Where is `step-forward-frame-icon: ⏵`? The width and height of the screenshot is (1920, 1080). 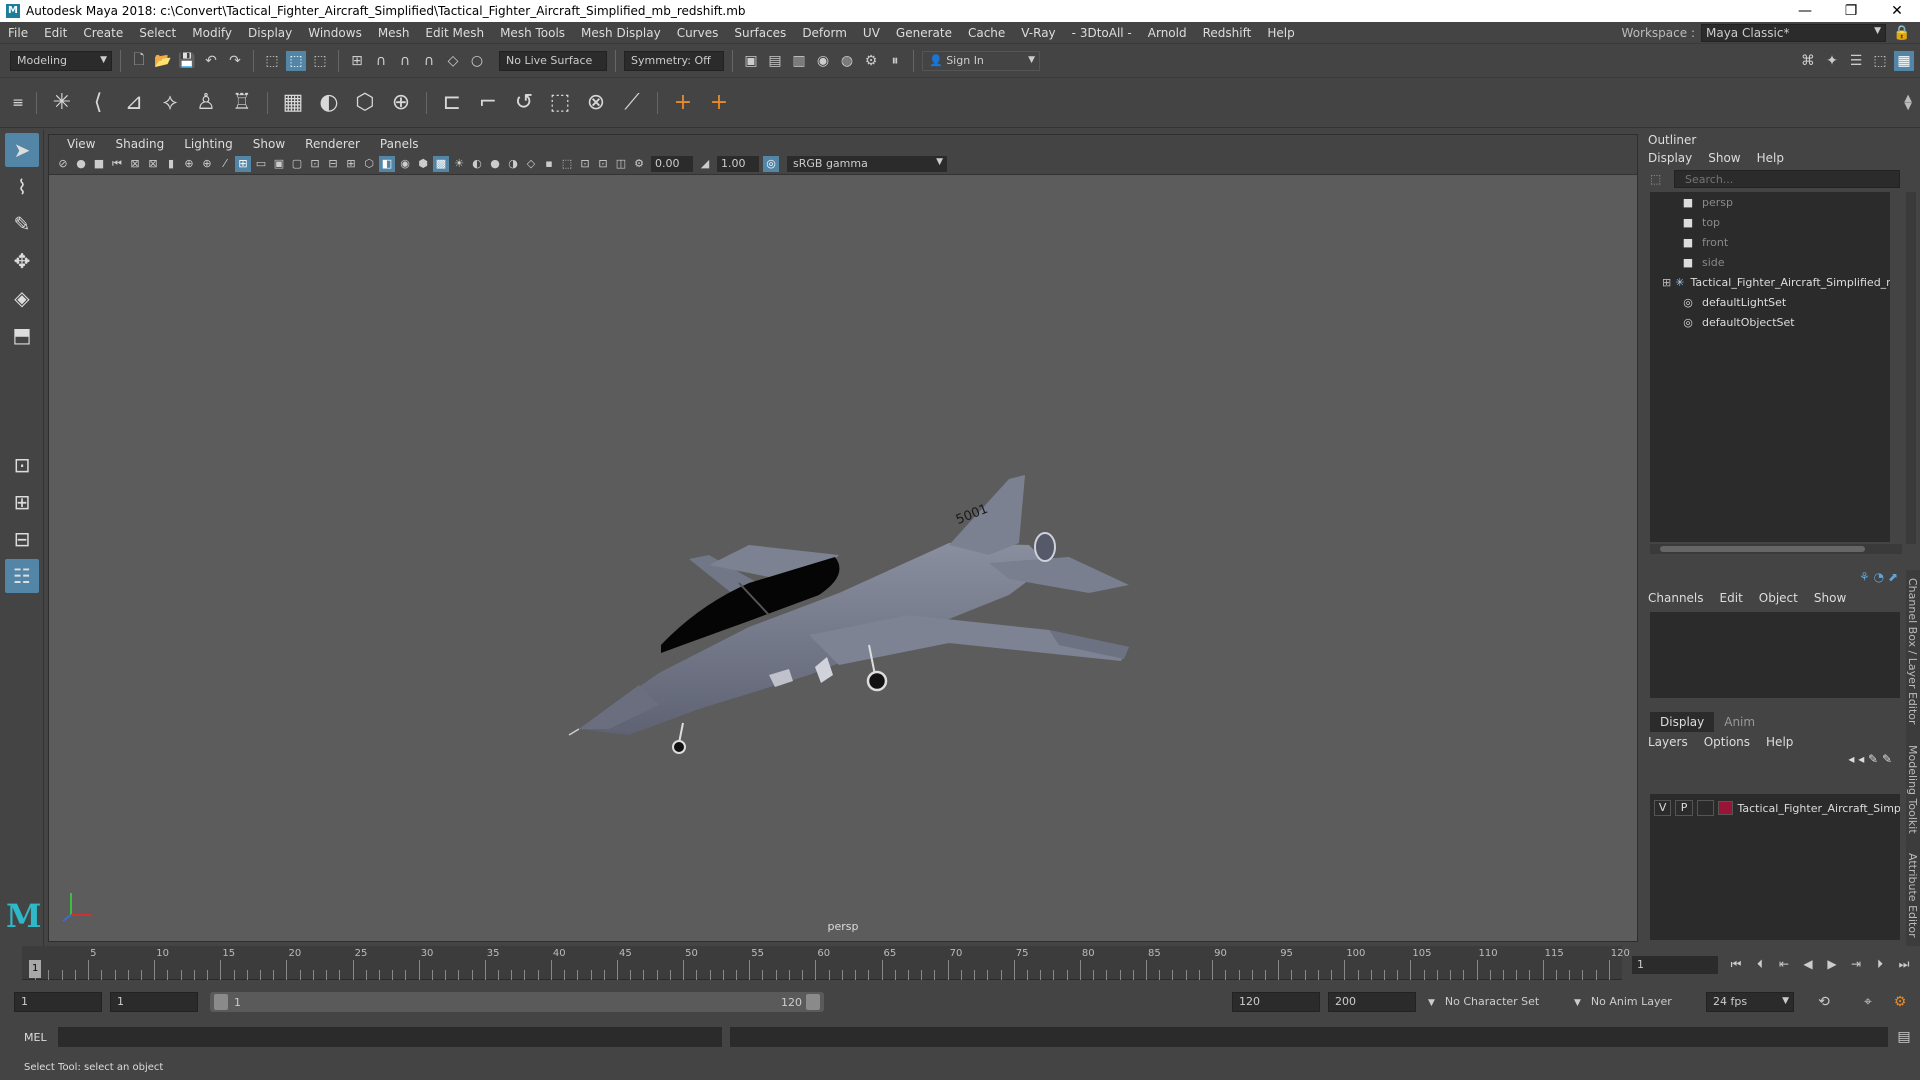
step-forward-frame-icon: ⏵ is located at coordinates (1880, 964).